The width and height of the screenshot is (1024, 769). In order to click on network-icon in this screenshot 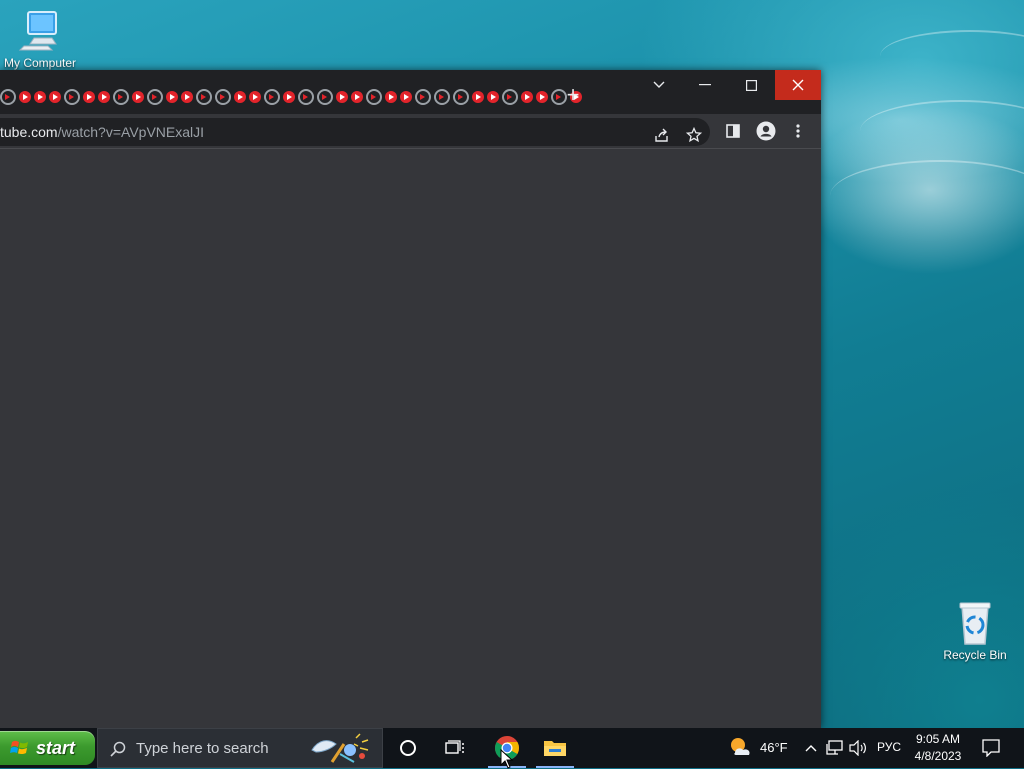, I will do `click(835, 748)`.